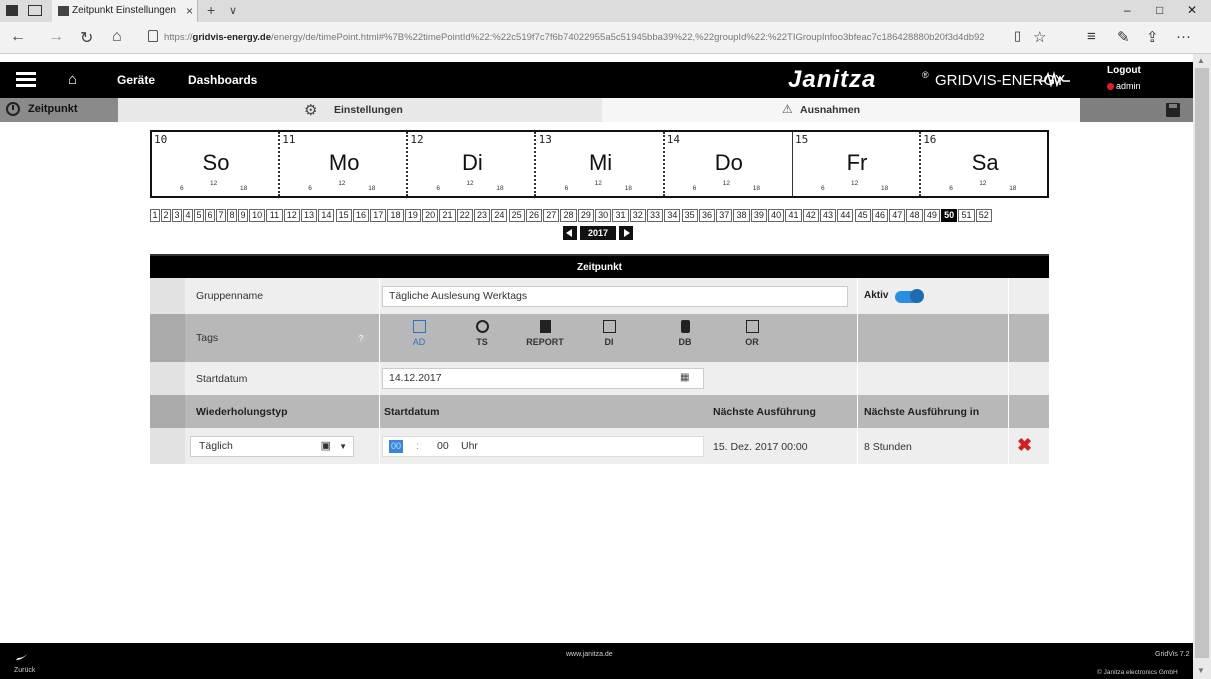 The width and height of the screenshot is (1211, 679). What do you see at coordinates (56, 37) in the screenshot?
I see `forward-button: →` at bounding box center [56, 37].